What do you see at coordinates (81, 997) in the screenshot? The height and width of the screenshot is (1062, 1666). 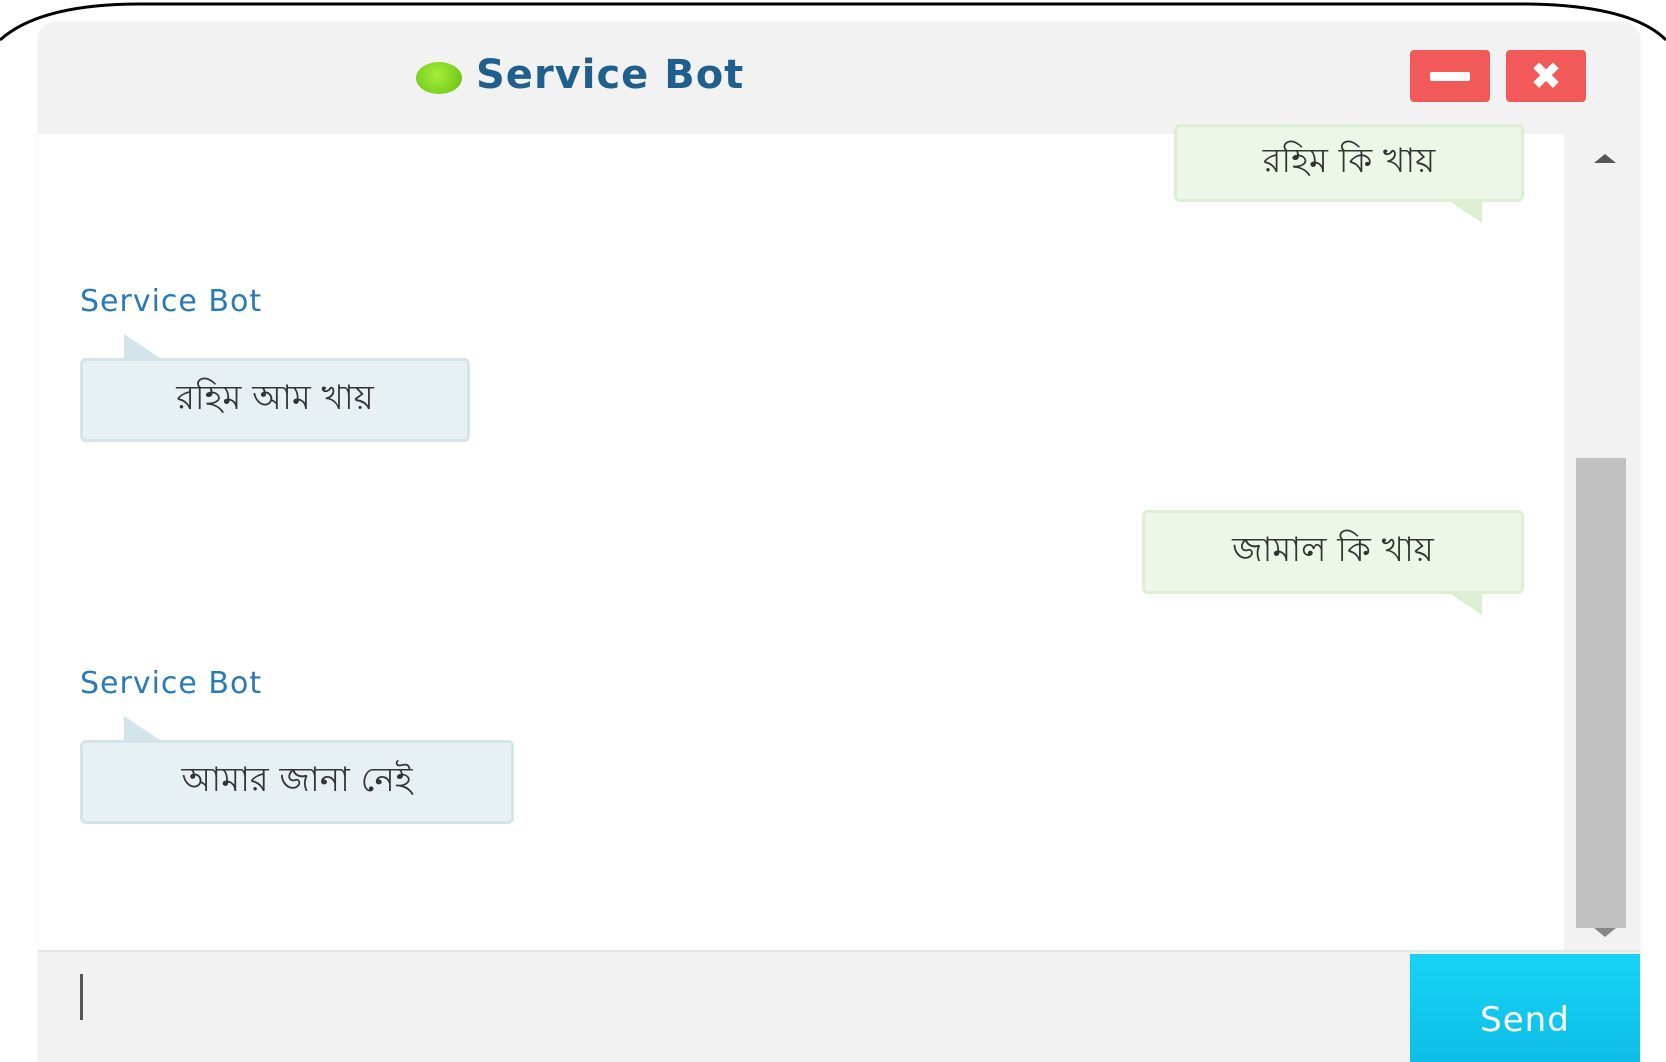 I see `text-caret` at bounding box center [81, 997].